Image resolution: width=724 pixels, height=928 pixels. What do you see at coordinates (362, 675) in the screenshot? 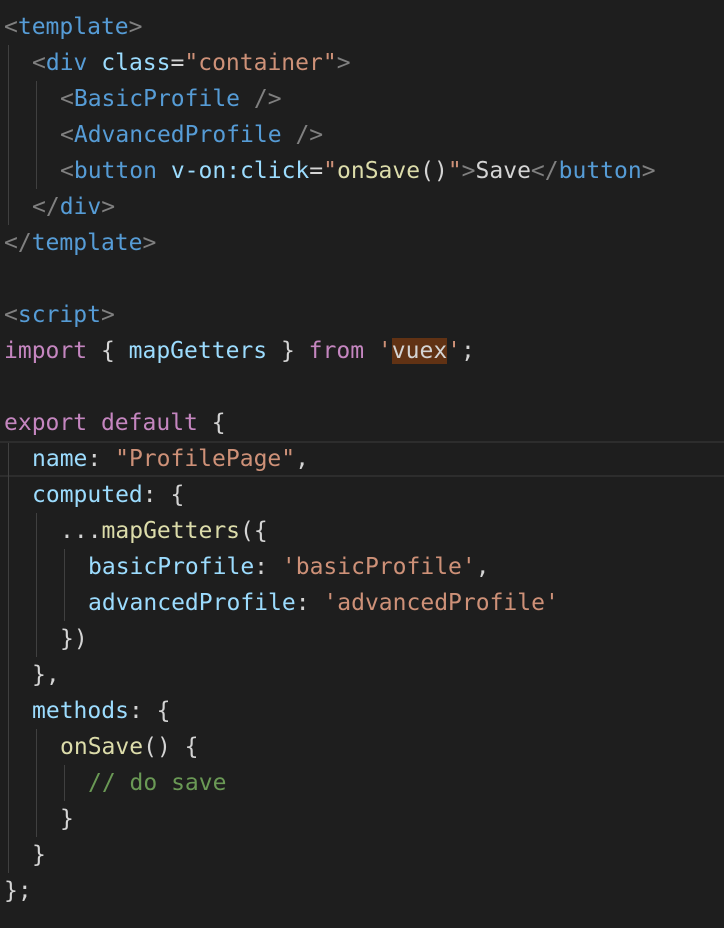
I see `code-line: },` at bounding box center [362, 675].